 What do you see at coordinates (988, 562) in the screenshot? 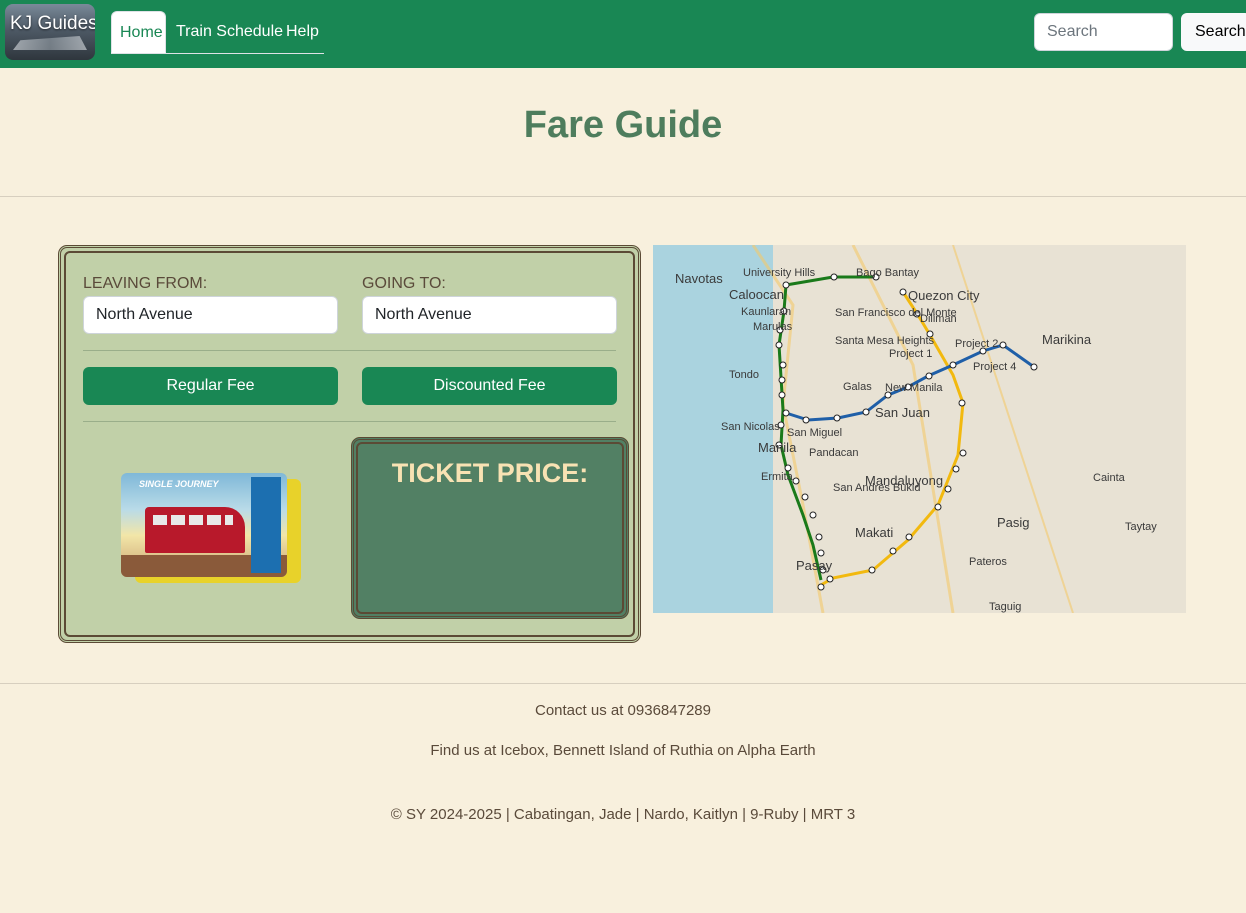
I see `map-label: Pateros` at bounding box center [988, 562].